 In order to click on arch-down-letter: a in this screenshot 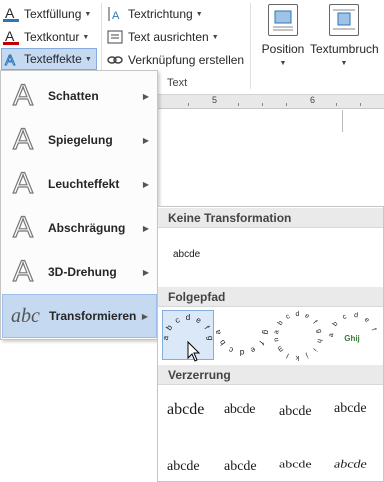, I will do `click(218, 332)`.